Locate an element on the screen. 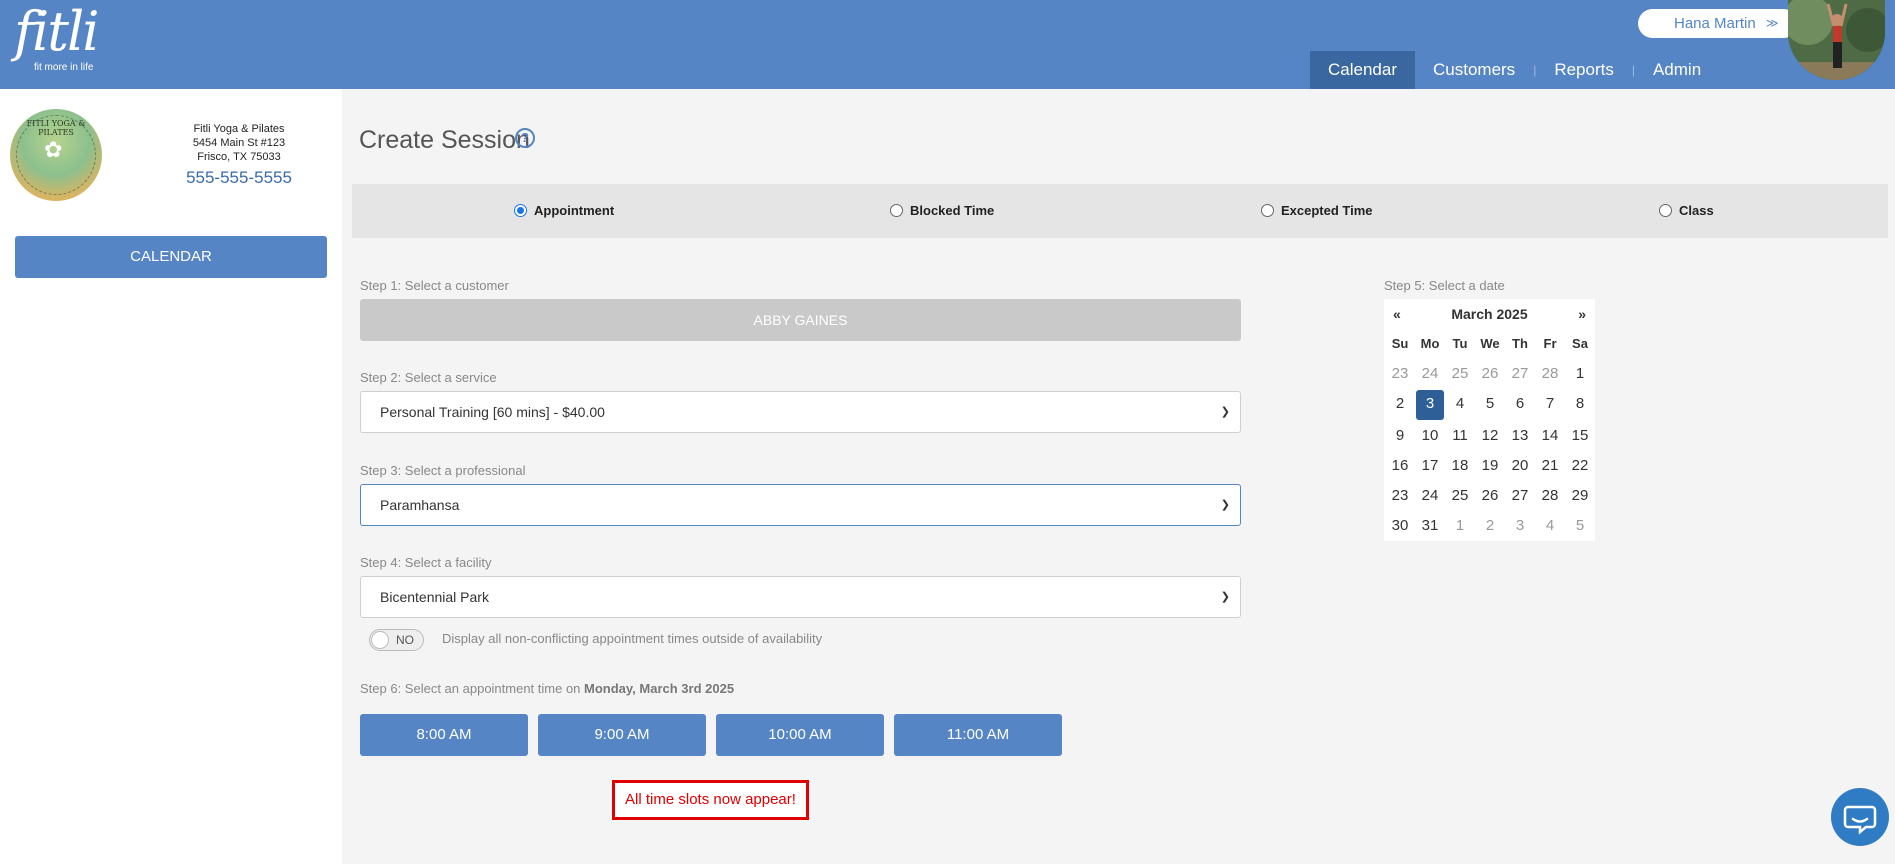 The width and height of the screenshot is (1895, 864). calendar-button: CALENDAR is located at coordinates (171, 257).